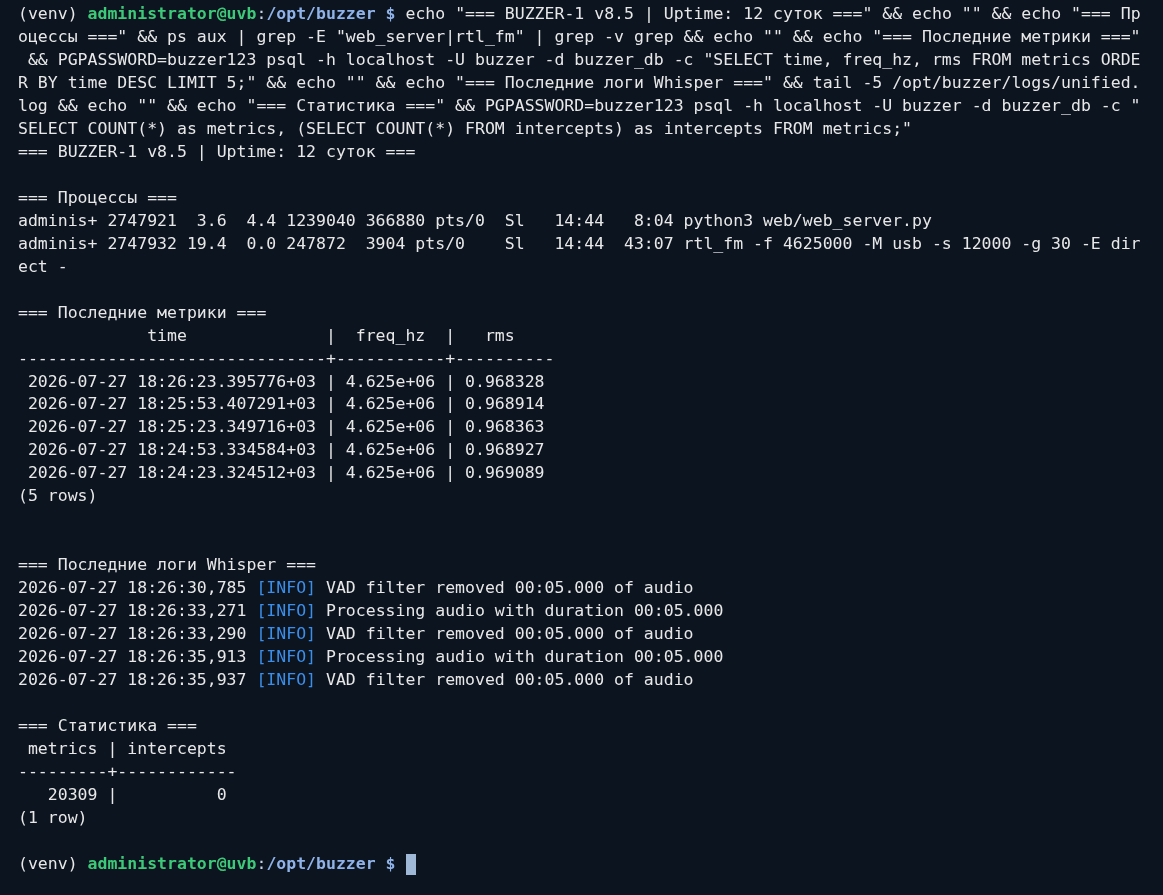 The height and width of the screenshot is (895, 1163). Describe the element at coordinates (465, 128) in the screenshot. I see `output-line: SELECT COUNT(*) as metrics, (SELECT COUNT(*) FROM intercepts) as intercepts FROM metrics;"` at that location.